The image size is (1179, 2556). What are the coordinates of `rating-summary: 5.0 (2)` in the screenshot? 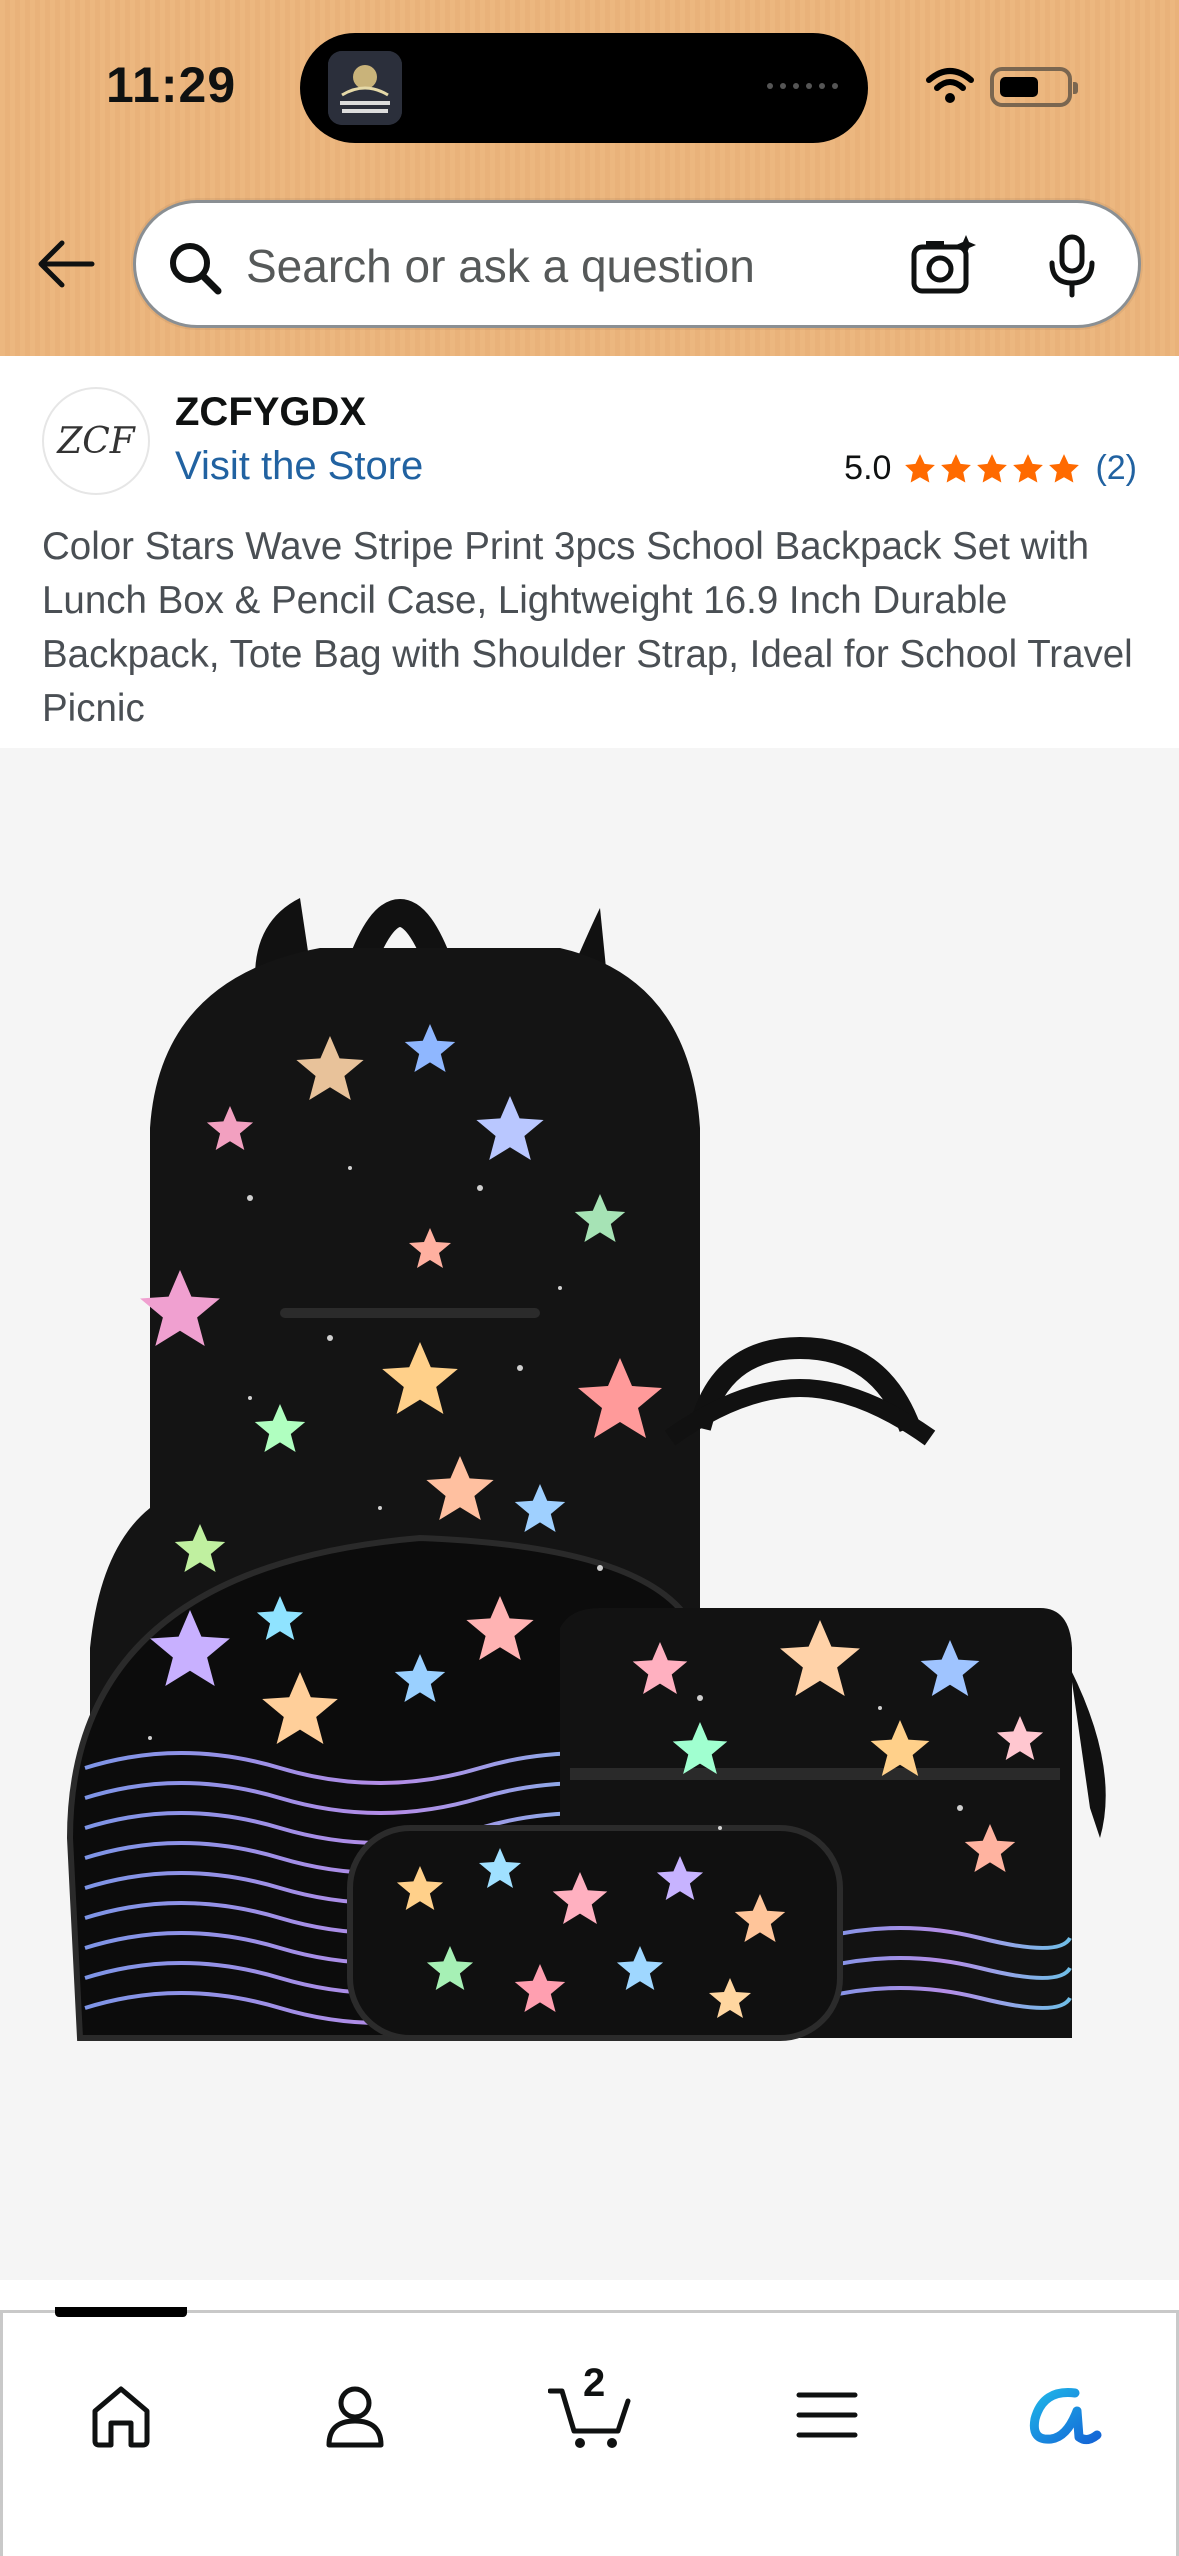 It's located at (990, 468).